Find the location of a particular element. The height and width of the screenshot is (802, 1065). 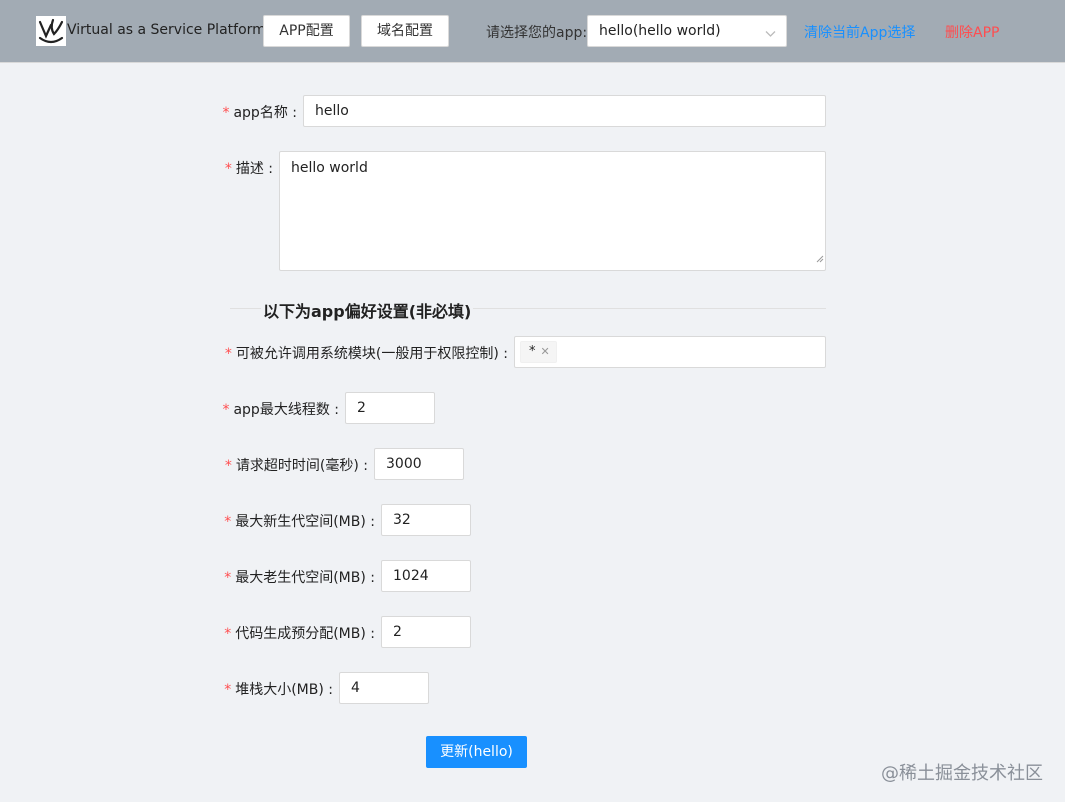

codegen-row: * 代码生成预分配(MB) : is located at coordinates (187, 632).